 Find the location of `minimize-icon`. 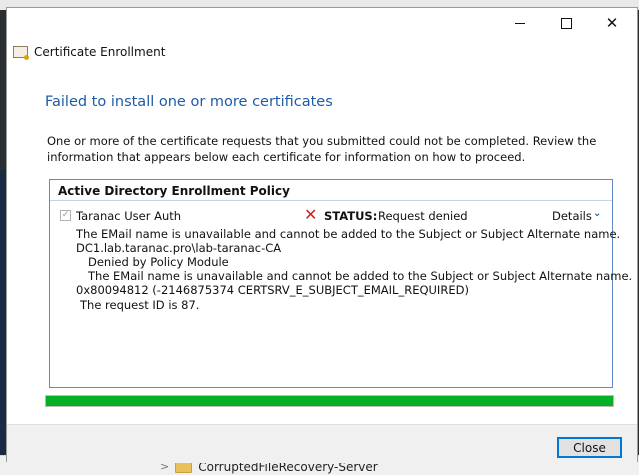

minimize-icon is located at coordinates (520, 23).